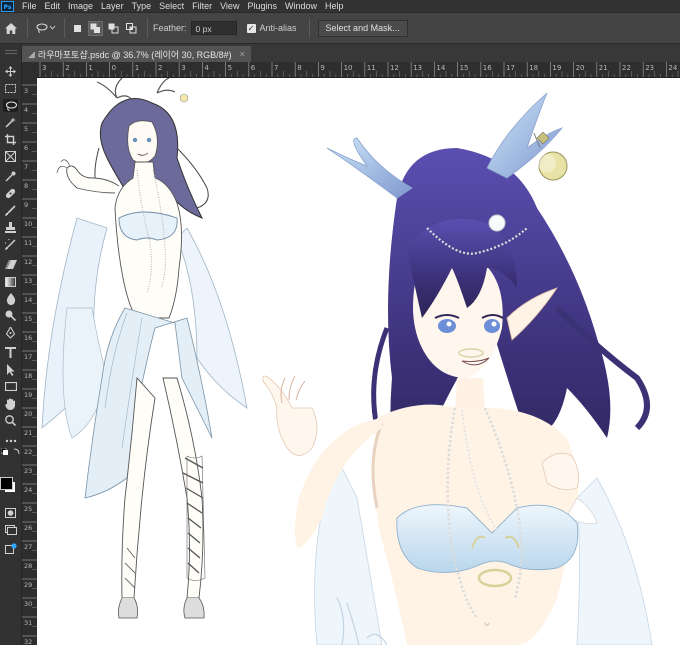 The width and height of the screenshot is (680, 645). Describe the element at coordinates (10, 420) in the screenshot. I see `zoom-tool-icon` at that location.